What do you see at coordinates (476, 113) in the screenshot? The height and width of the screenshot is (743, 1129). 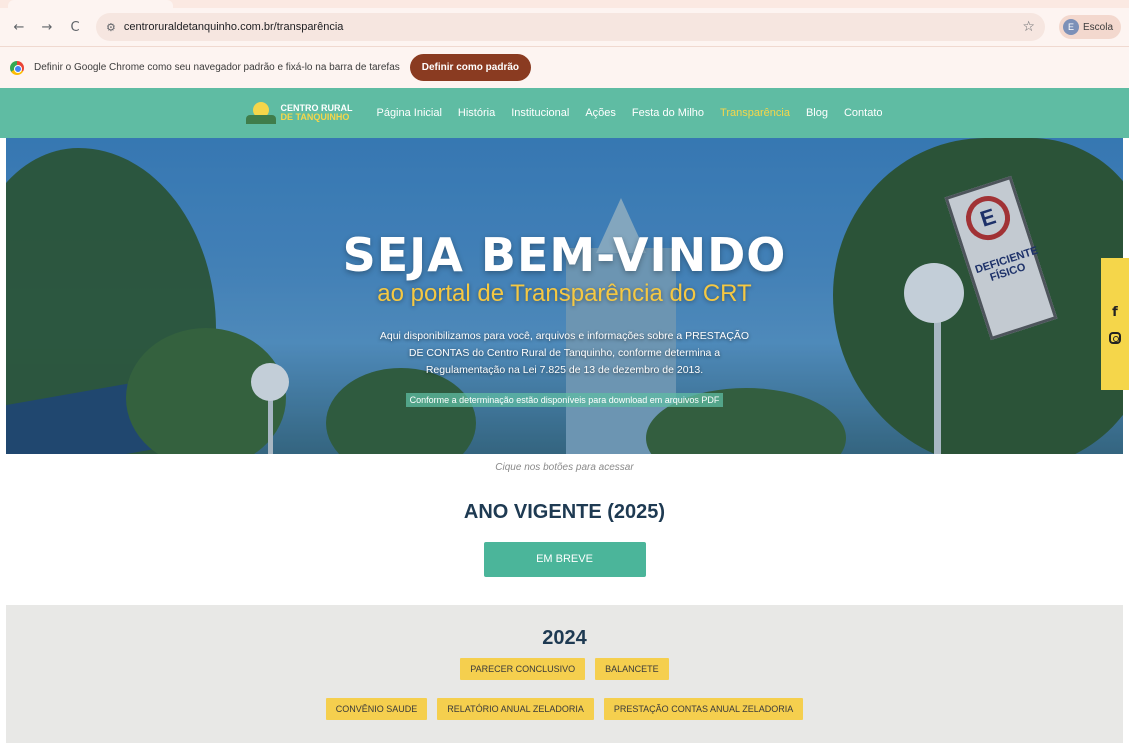 I see `nav-historia: História` at bounding box center [476, 113].